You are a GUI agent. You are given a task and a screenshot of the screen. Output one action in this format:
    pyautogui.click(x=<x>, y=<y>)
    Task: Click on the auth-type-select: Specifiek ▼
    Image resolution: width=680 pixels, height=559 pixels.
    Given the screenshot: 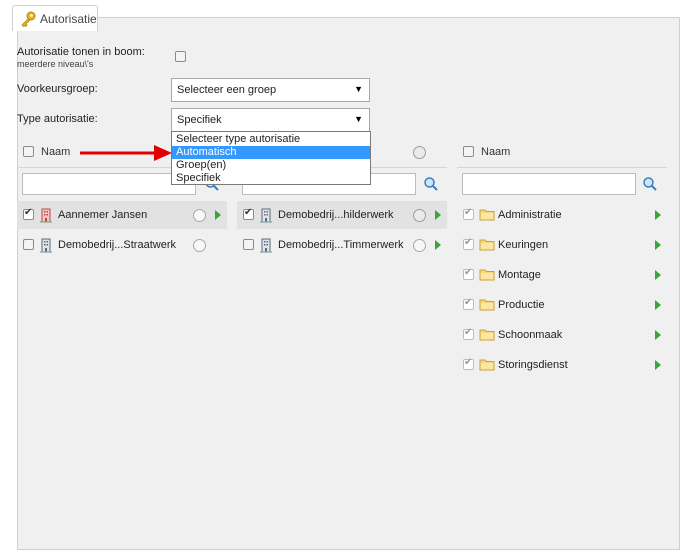 What is the action you would take?
    pyautogui.click(x=270, y=120)
    